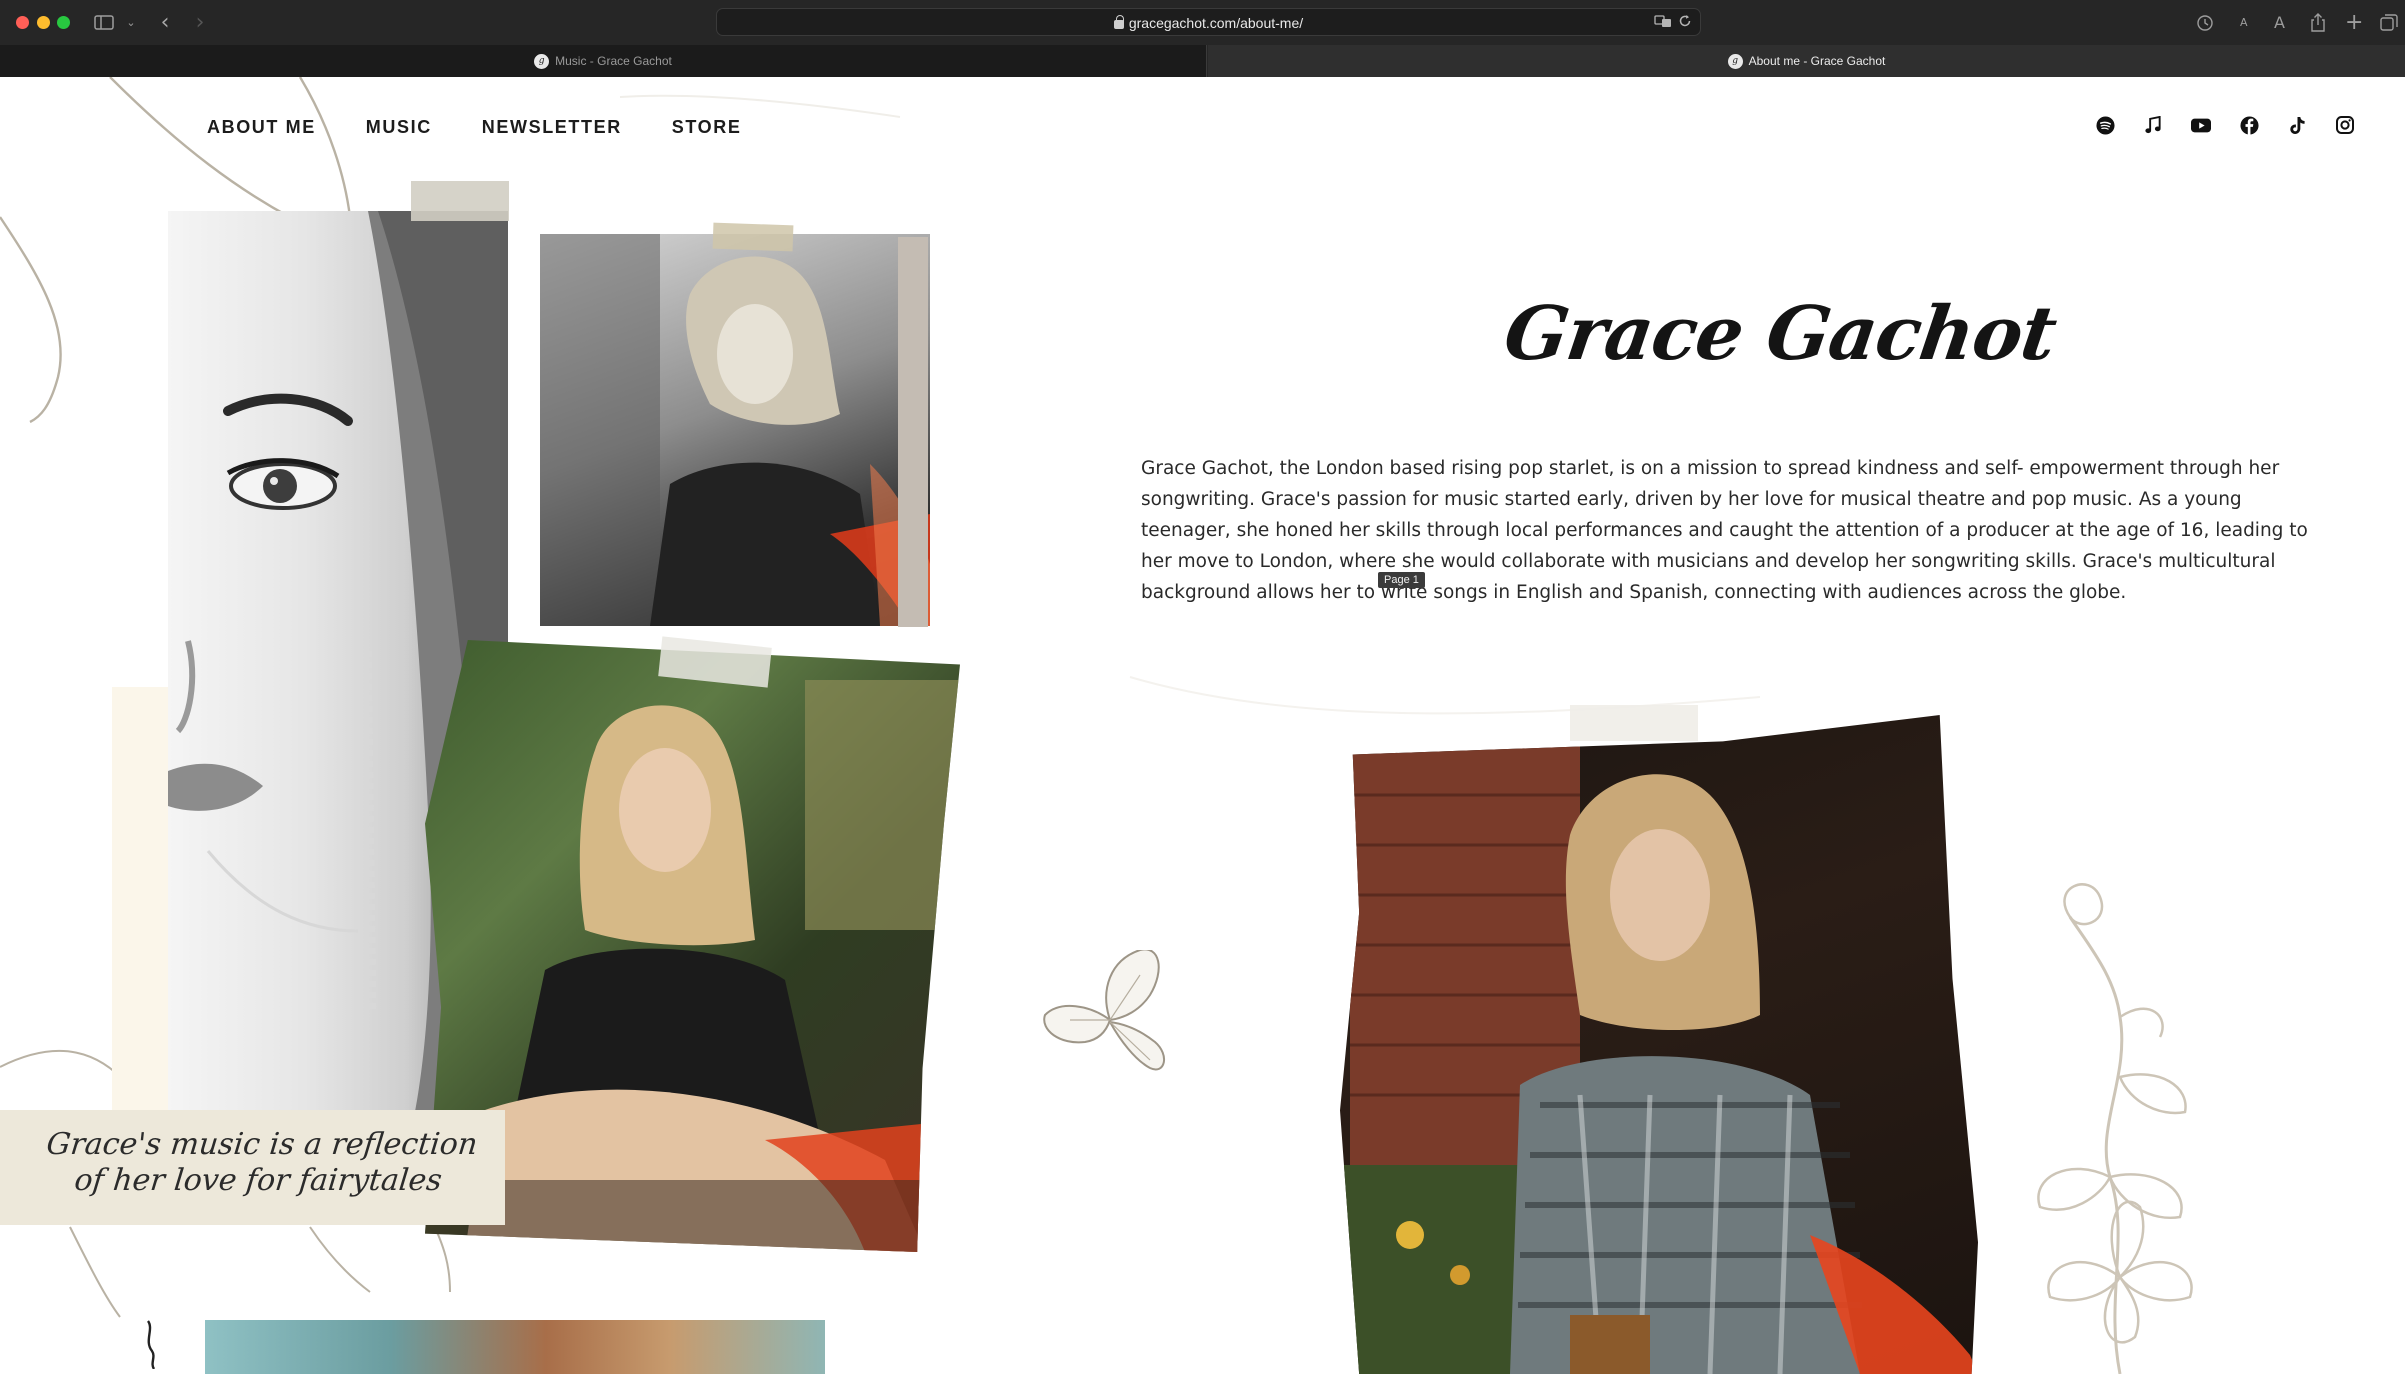 The image size is (2405, 1374). I want to click on text-larger-icon: A, so click(2279, 22).